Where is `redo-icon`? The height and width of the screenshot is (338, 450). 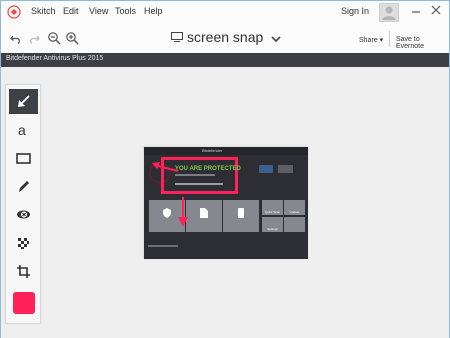 redo-icon is located at coordinates (34, 38).